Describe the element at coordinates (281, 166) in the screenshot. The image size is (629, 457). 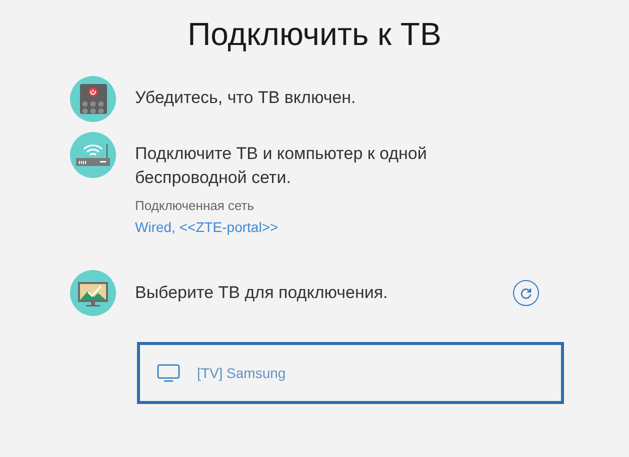
I see `step-text: Подключите ТВ и компьютер к одной беспроводной сети.` at that location.